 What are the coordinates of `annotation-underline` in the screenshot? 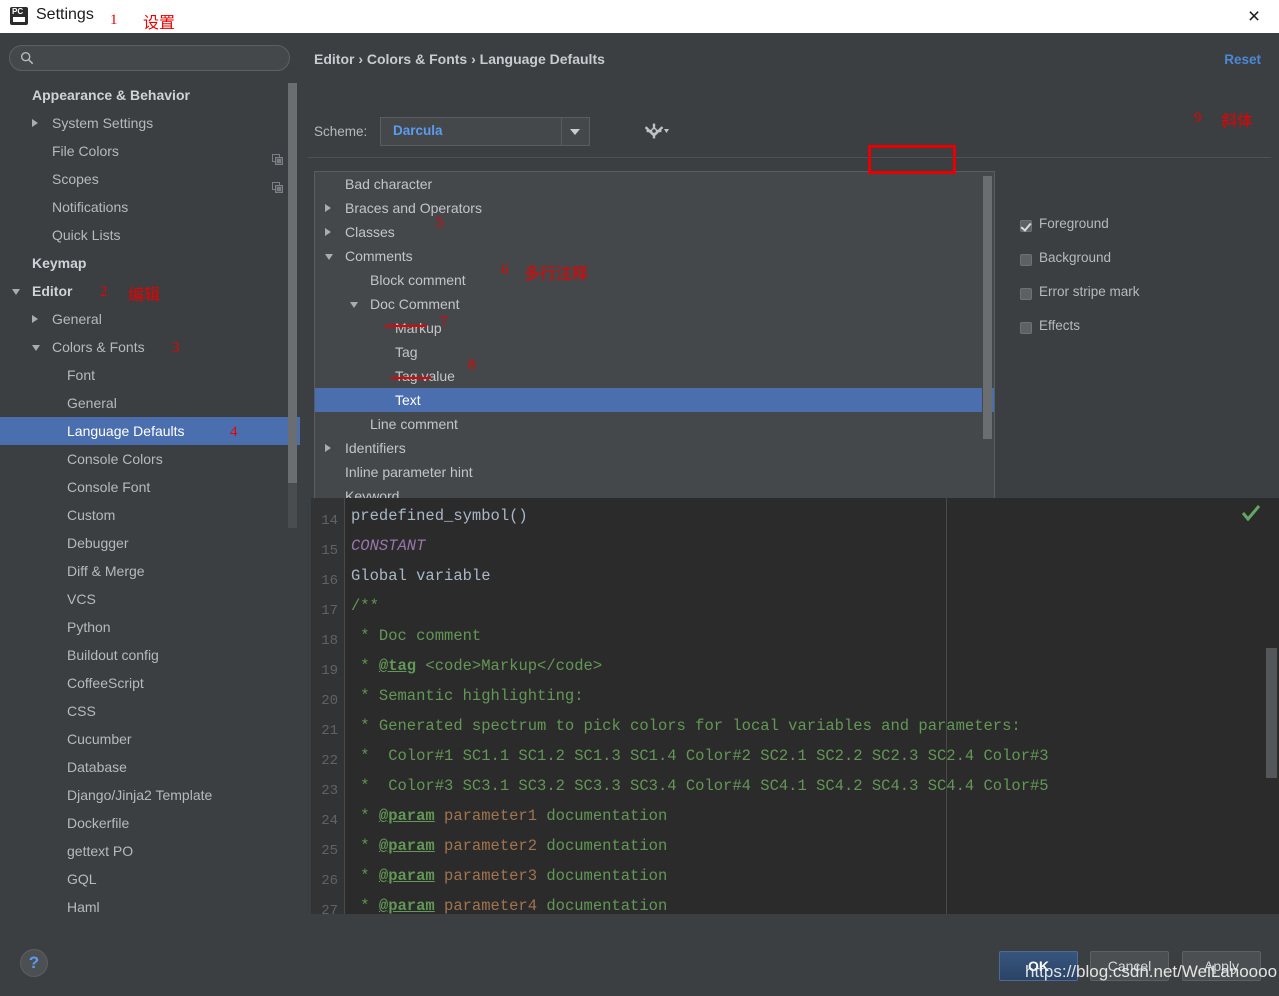 It's located at (406, 326).